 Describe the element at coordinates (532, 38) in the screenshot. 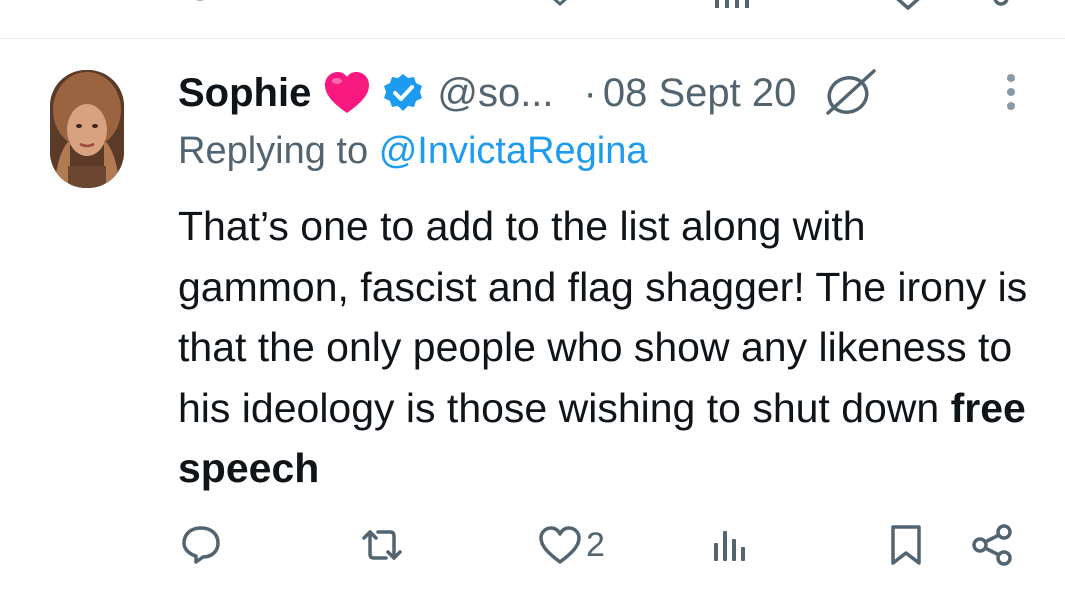

I see `tweet-divider` at that location.